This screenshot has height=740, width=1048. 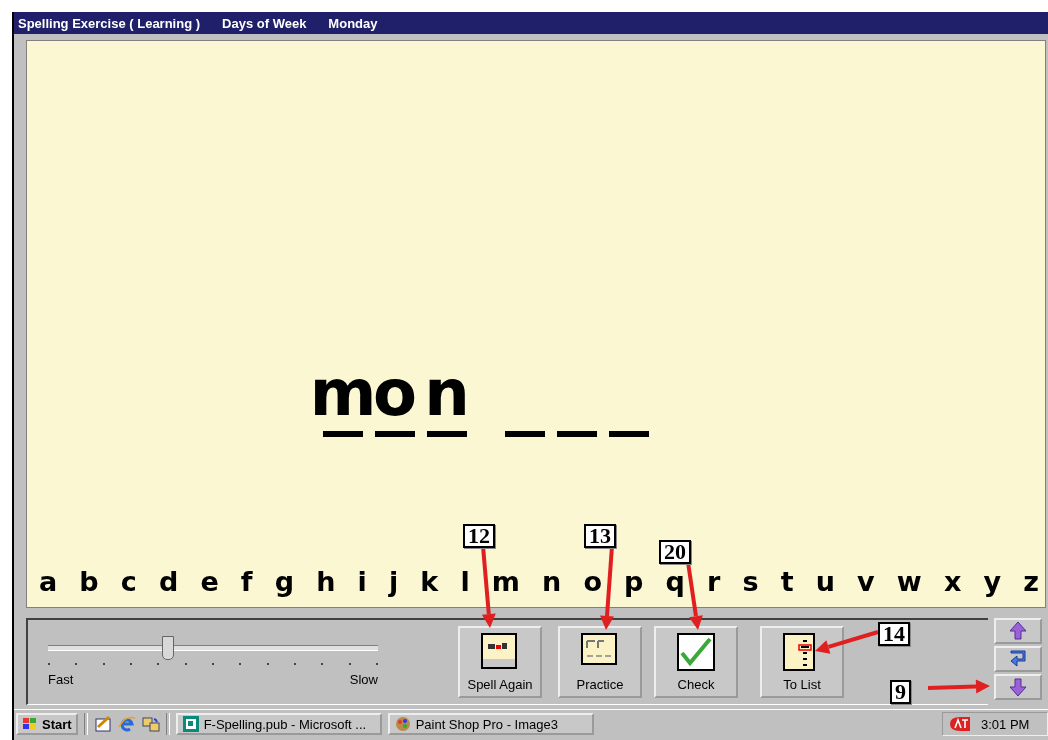 What do you see at coordinates (825, 581) in the screenshot?
I see `letter-key: u` at bounding box center [825, 581].